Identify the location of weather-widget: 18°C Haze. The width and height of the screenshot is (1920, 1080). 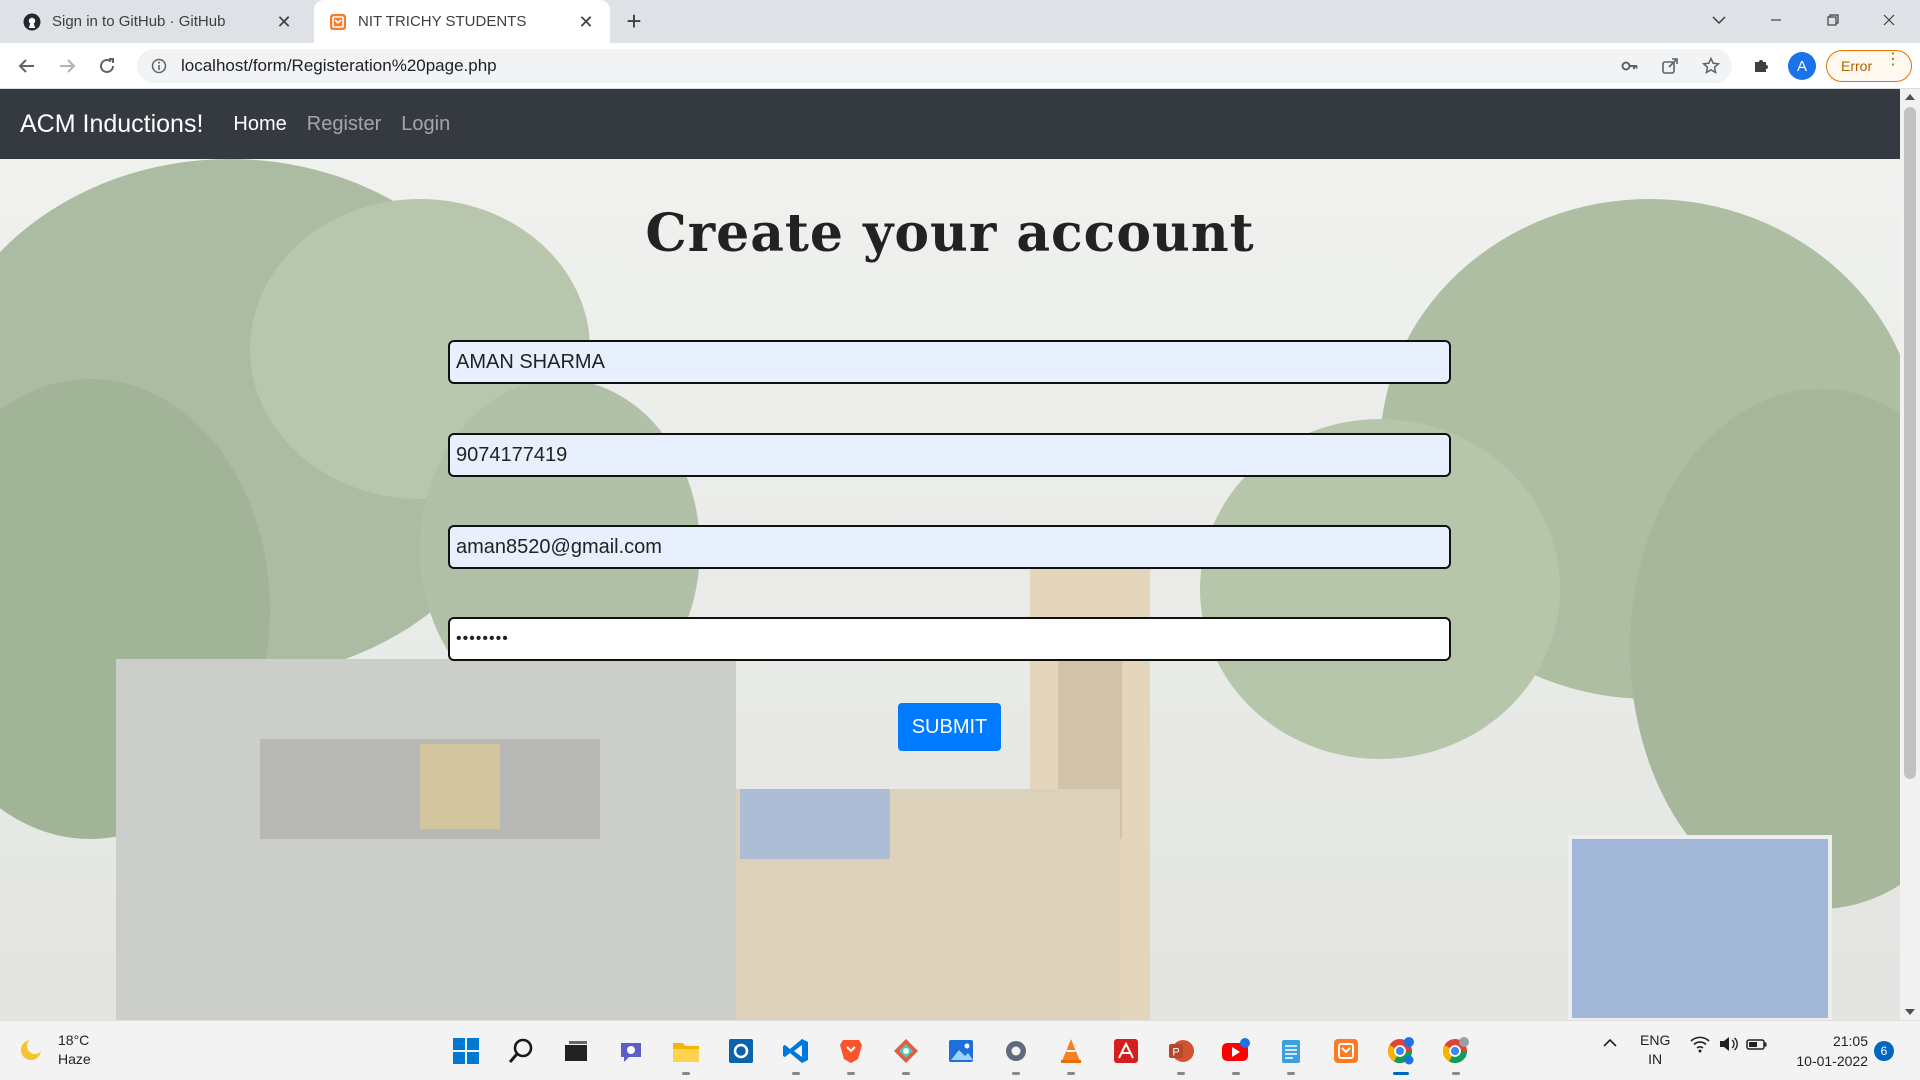
(54, 1050).